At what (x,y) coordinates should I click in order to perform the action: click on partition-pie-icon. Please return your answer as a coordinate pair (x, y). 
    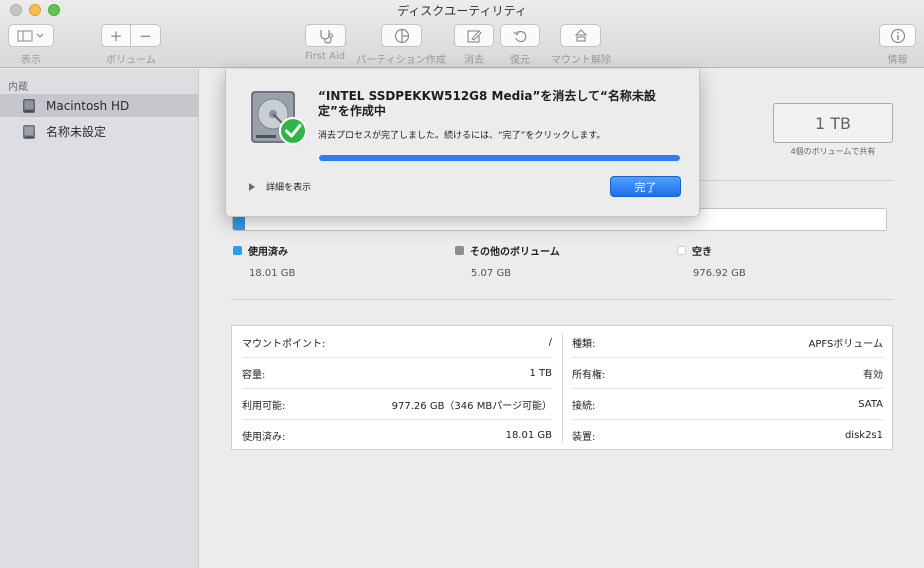
    Looking at the image, I should click on (401, 35).